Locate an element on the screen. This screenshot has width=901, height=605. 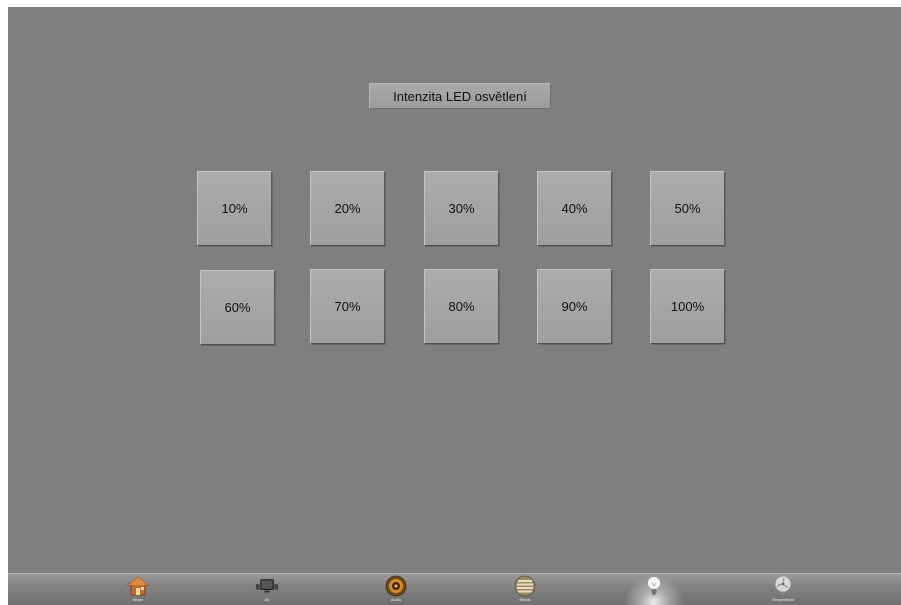
dock-item-lights: Lights is located at coordinates (654, 590).